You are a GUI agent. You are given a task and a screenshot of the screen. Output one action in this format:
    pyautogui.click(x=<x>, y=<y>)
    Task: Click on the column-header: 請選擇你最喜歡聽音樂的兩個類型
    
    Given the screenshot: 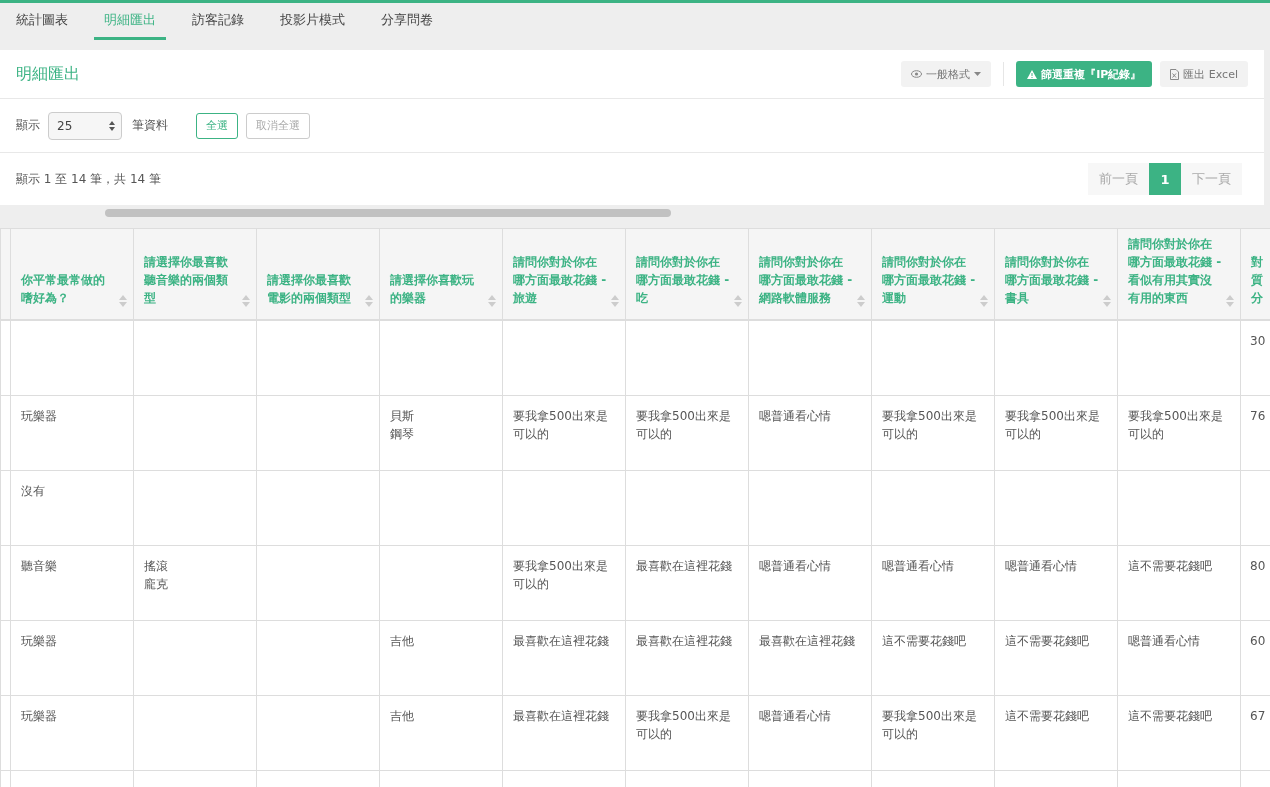 What is the action you would take?
    pyautogui.click(x=195, y=274)
    